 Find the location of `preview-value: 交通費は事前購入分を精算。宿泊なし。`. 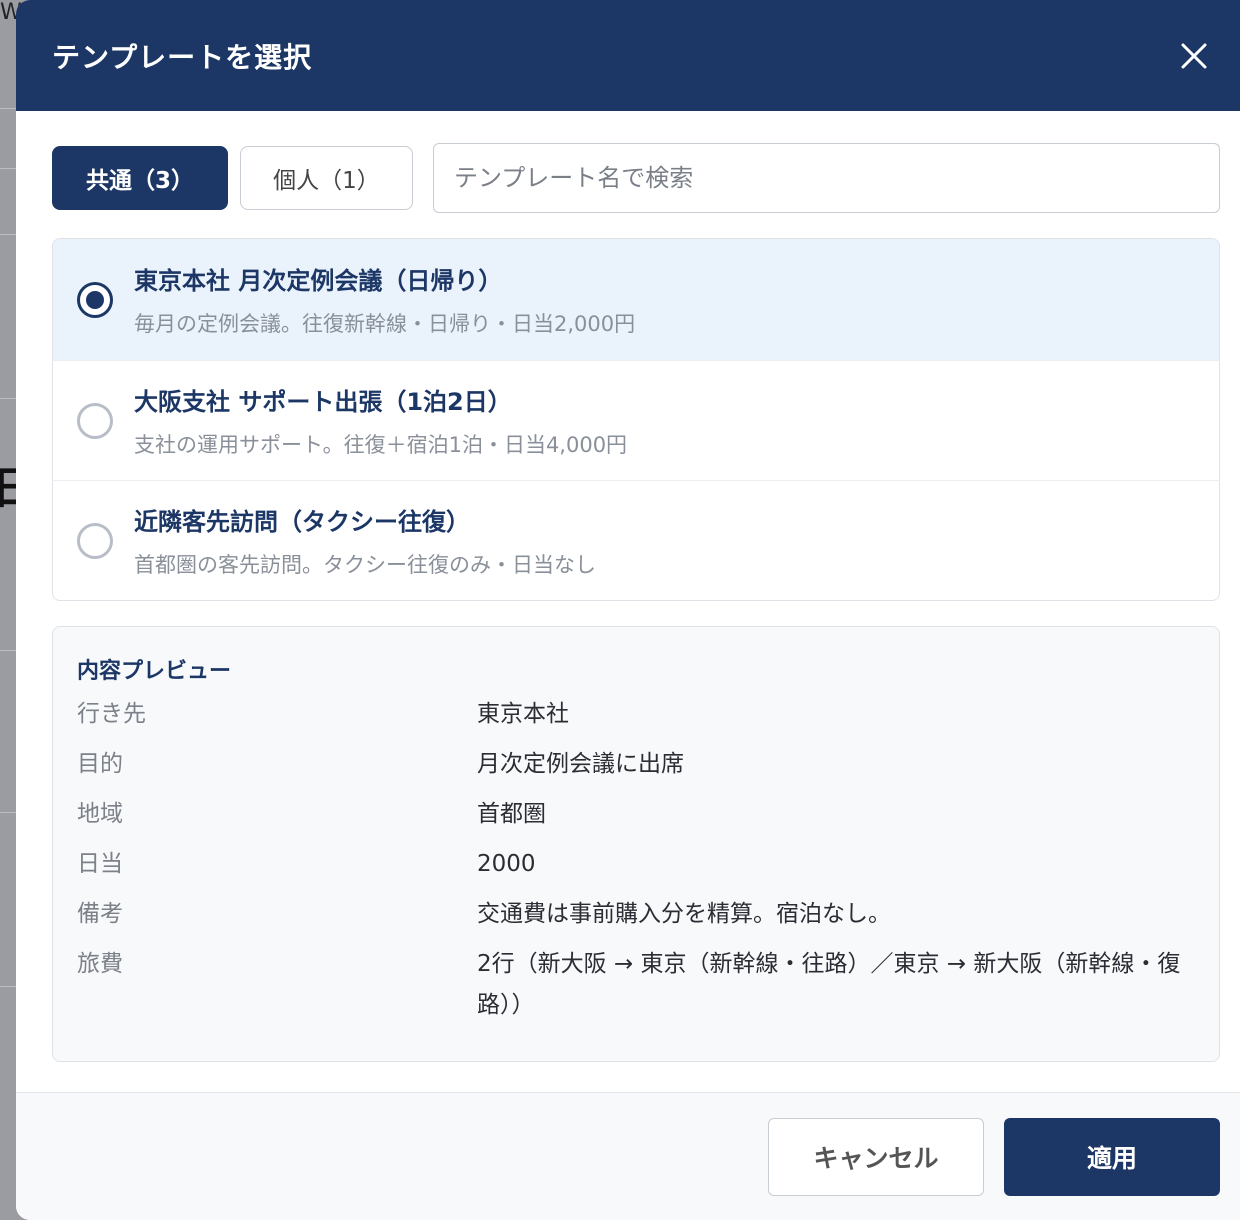

preview-value: 交通費は事前購入分を精算。宿泊なし。 is located at coordinates (684, 914).